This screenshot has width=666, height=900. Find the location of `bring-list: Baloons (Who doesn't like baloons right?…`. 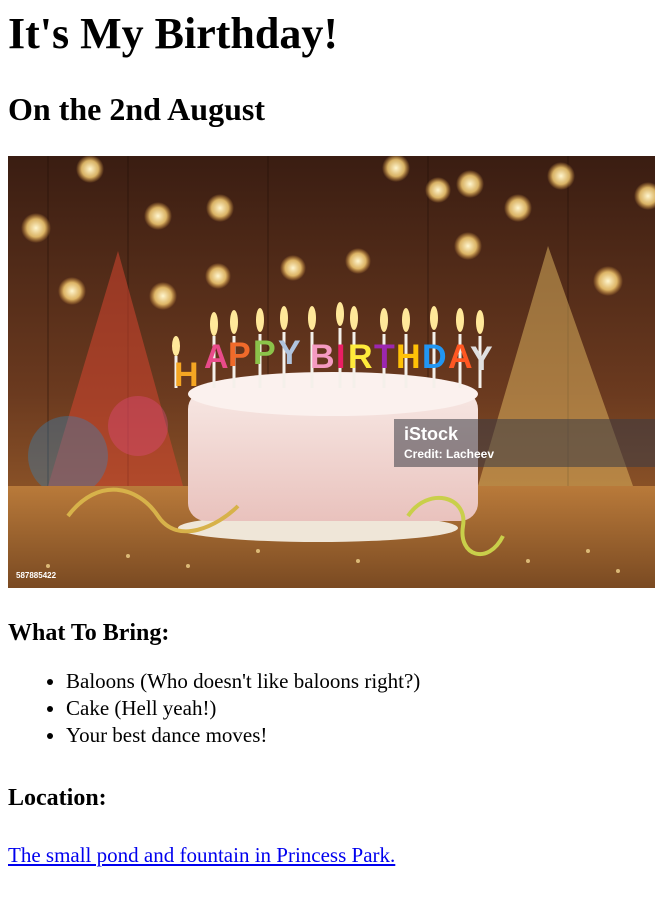

bring-list: Baloons (Who doesn't like baloons right?… is located at coordinates (333, 708).